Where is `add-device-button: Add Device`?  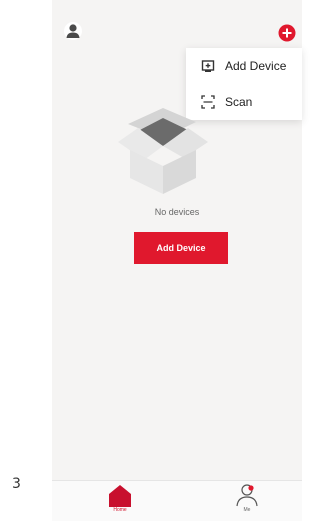
add-device-button: Add Device is located at coordinates (181, 248).